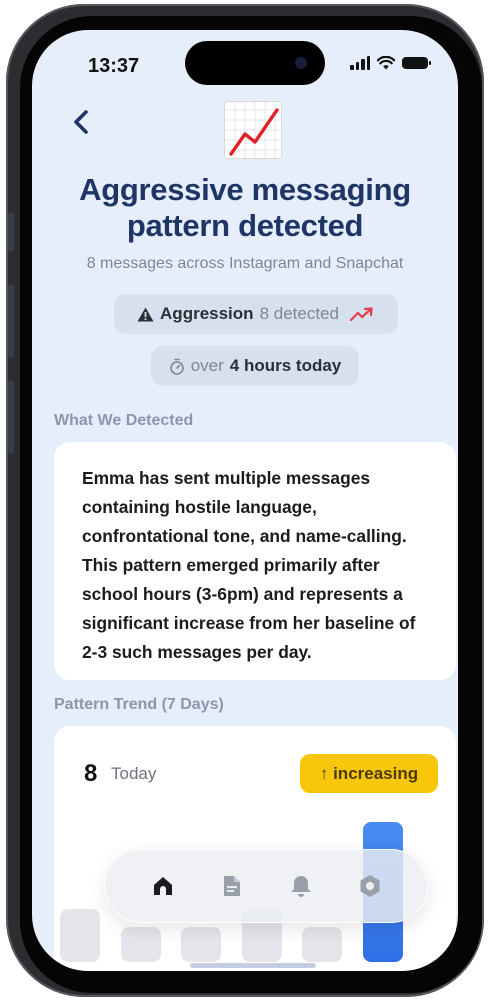  What do you see at coordinates (245, 263) in the screenshot?
I see `page-subtitle: 8 messages across Instagram and Snapchat` at bounding box center [245, 263].